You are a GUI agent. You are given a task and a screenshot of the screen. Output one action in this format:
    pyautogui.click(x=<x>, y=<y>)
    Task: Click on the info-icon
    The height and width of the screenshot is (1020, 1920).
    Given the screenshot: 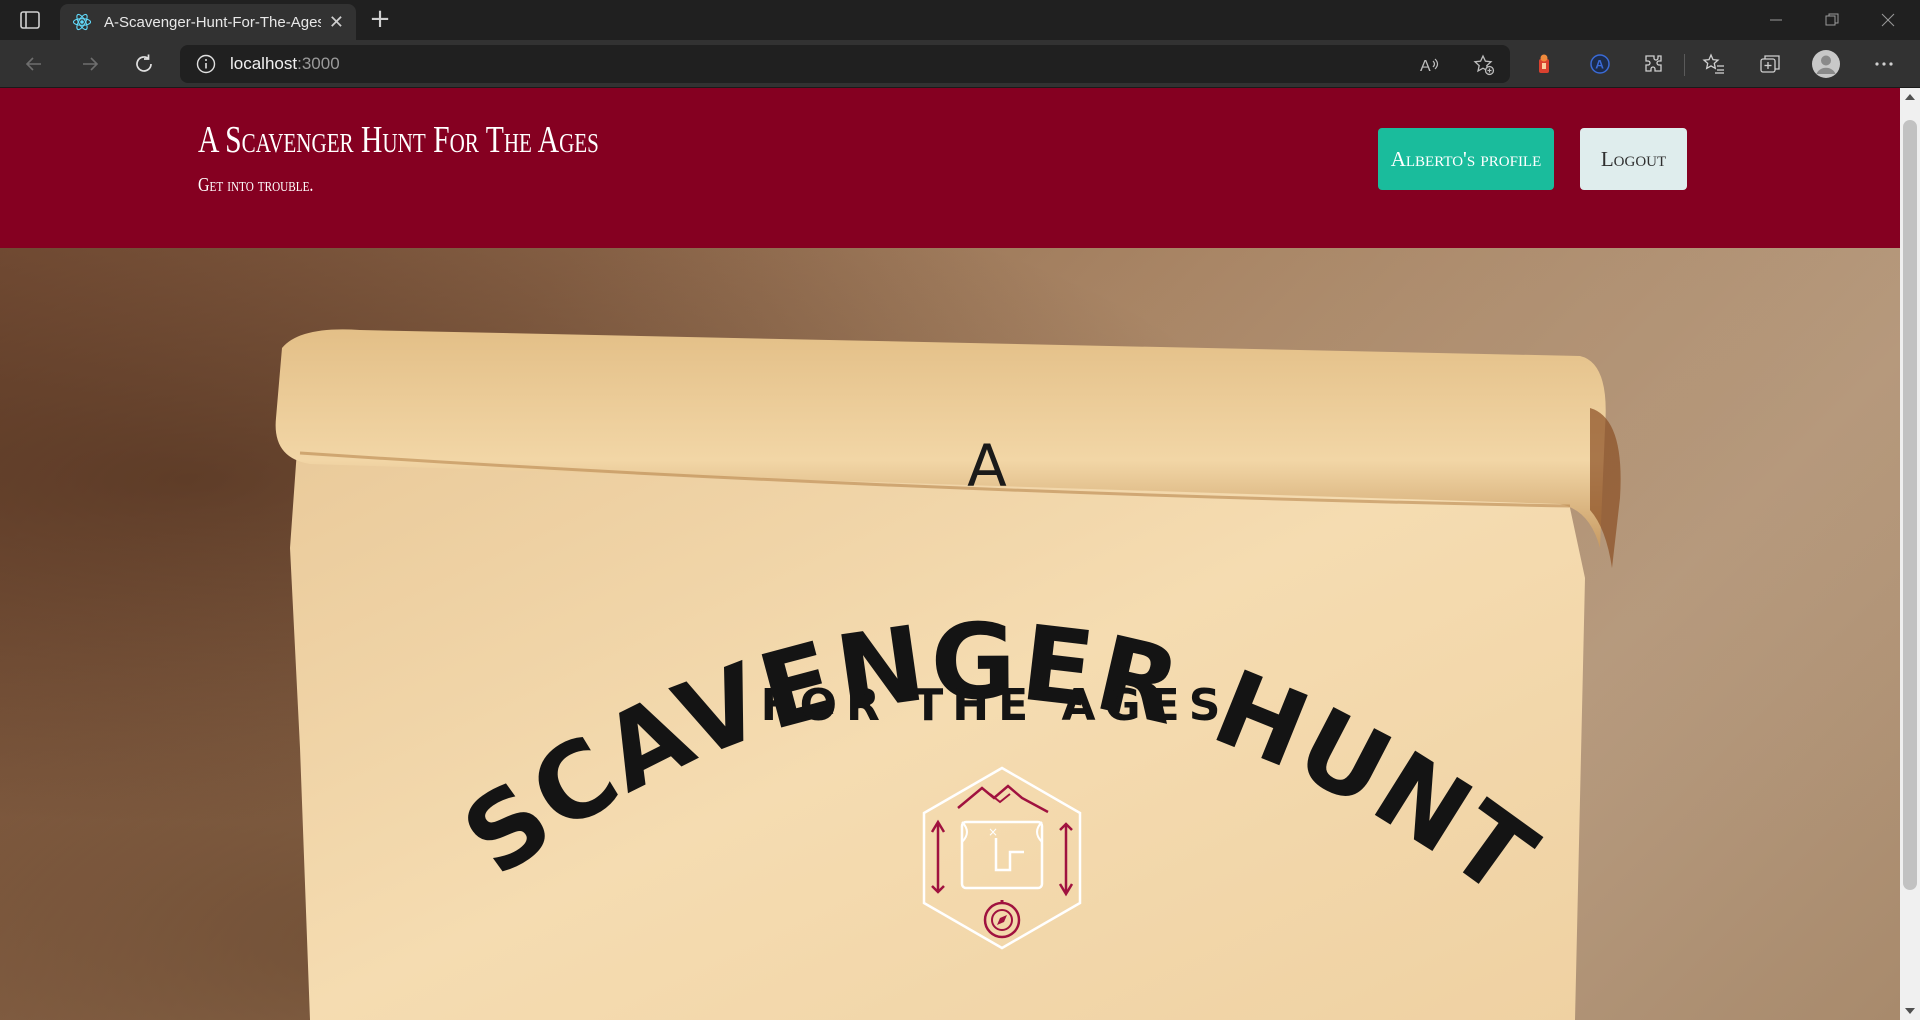 What is the action you would take?
    pyautogui.click(x=206, y=64)
    